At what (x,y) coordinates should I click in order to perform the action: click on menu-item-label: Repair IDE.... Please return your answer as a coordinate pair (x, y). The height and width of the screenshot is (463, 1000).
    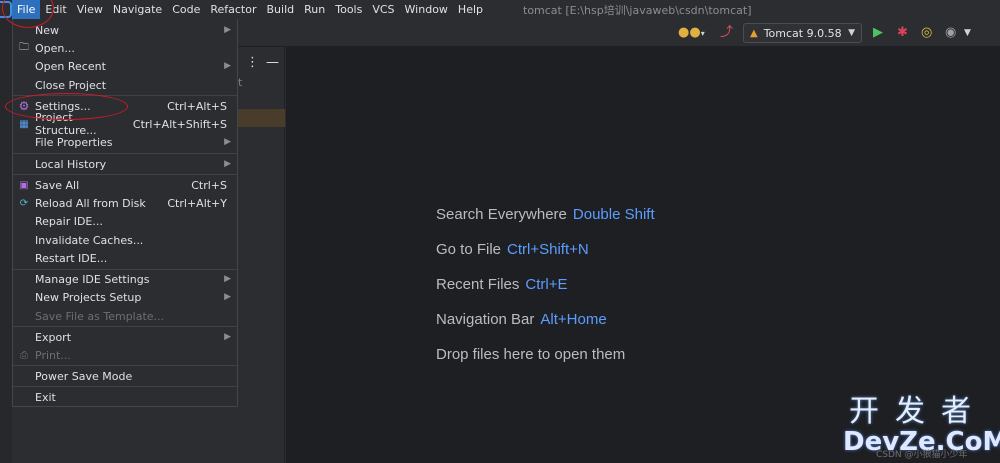
    Looking at the image, I should click on (69, 221).